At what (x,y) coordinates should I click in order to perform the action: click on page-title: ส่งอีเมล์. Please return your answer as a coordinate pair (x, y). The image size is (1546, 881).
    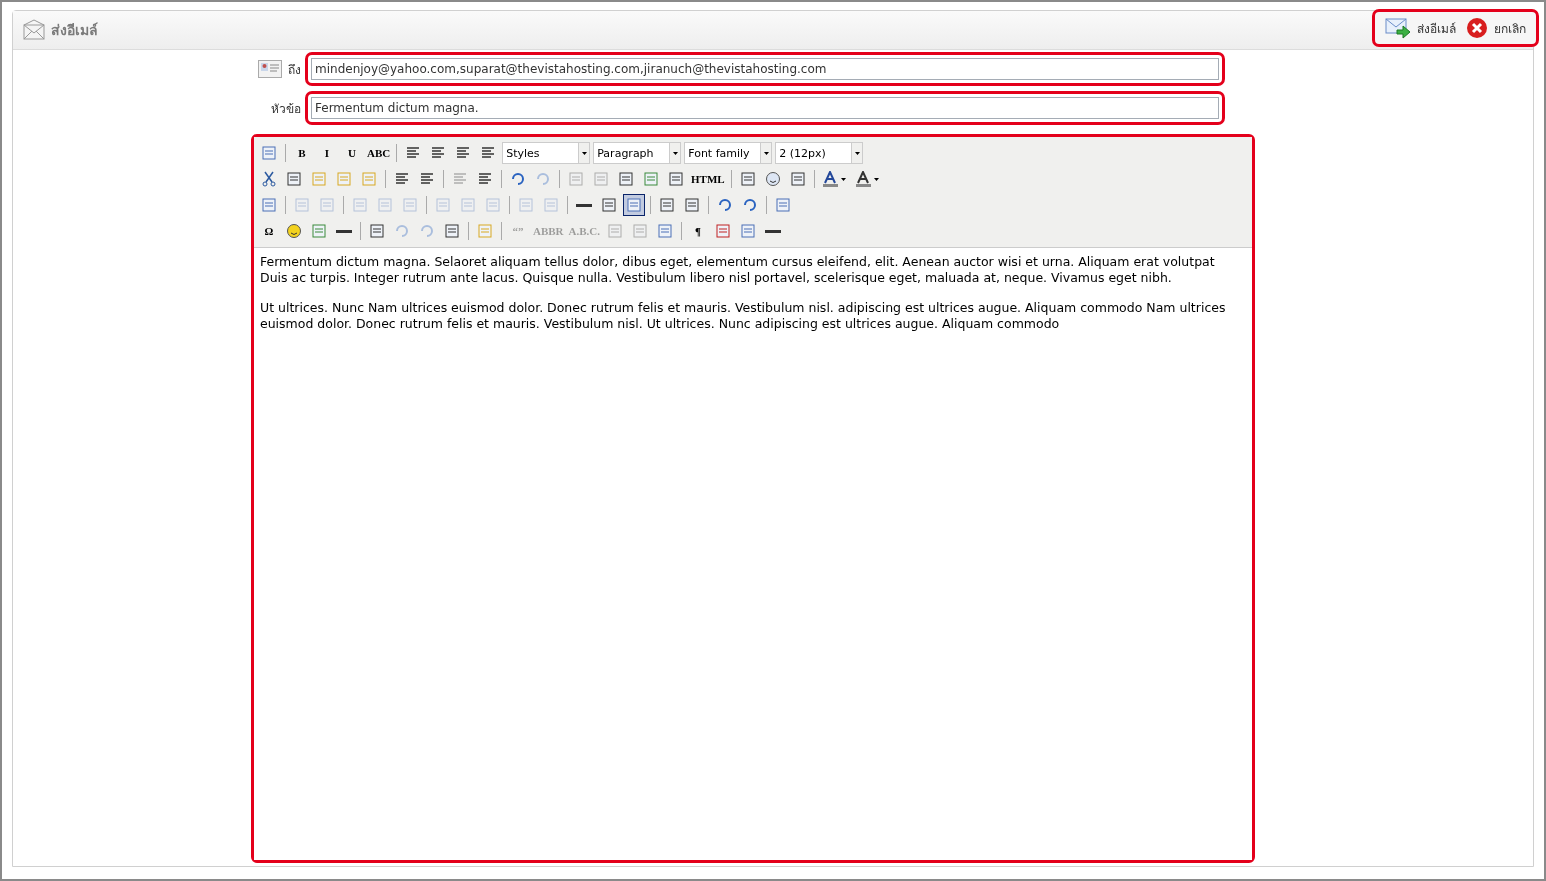
    Looking at the image, I should click on (74, 30).